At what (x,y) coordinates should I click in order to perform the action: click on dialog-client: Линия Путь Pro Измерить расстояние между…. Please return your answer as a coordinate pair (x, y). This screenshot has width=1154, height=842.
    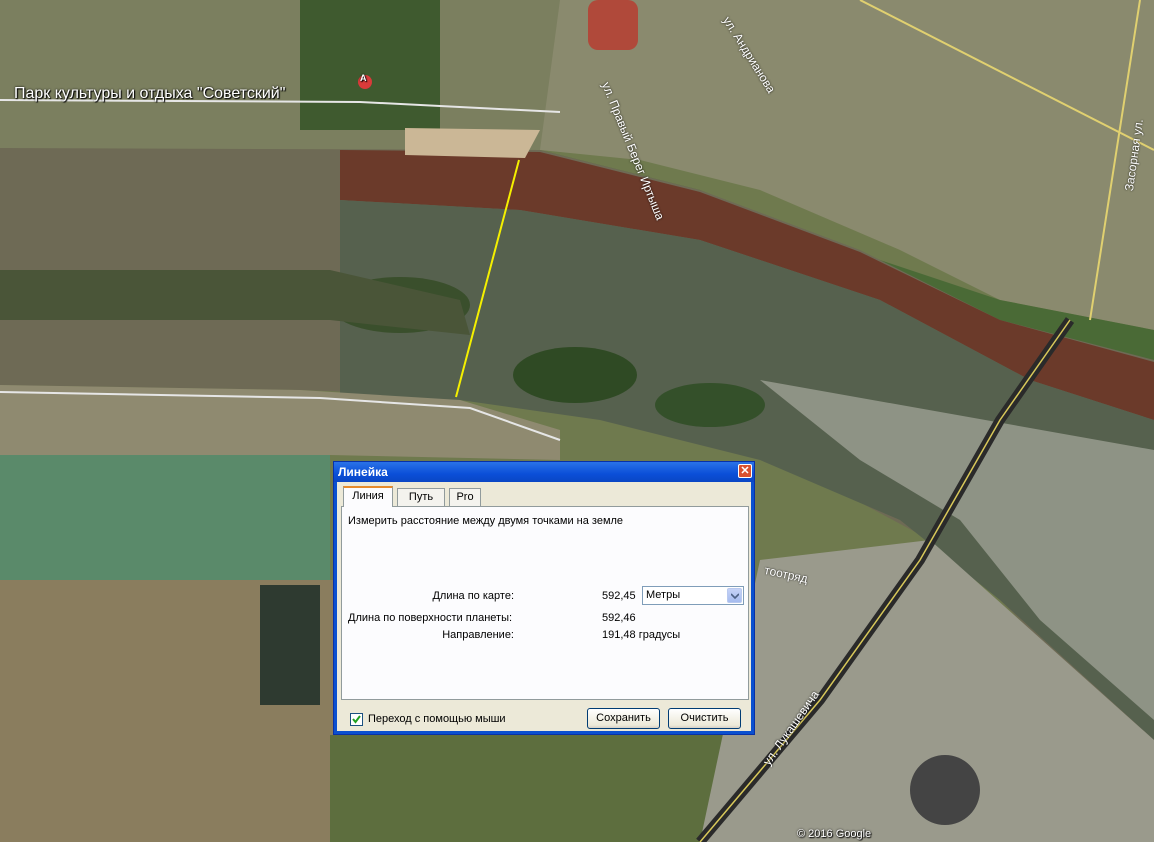
    Looking at the image, I should click on (544, 606).